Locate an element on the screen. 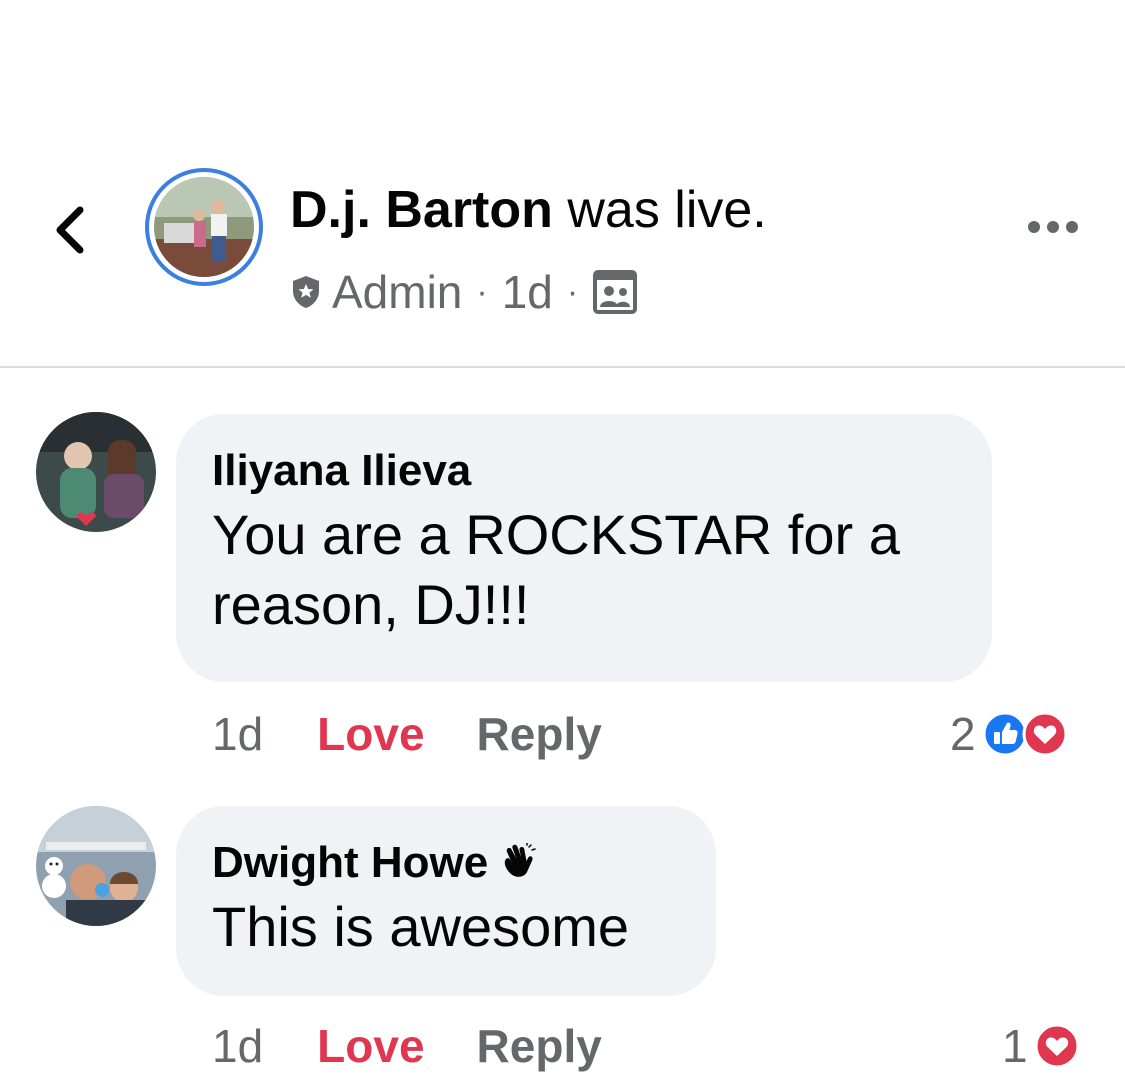 This screenshot has height=1078, width=1125. back-button is located at coordinates (70, 230).